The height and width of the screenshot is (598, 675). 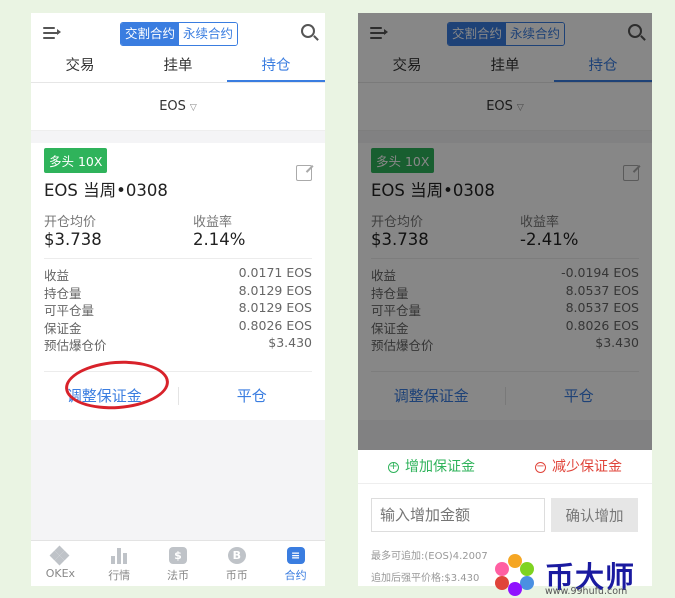 What do you see at coordinates (80, 67) in the screenshot?
I see `tab-trade: 交易` at bounding box center [80, 67].